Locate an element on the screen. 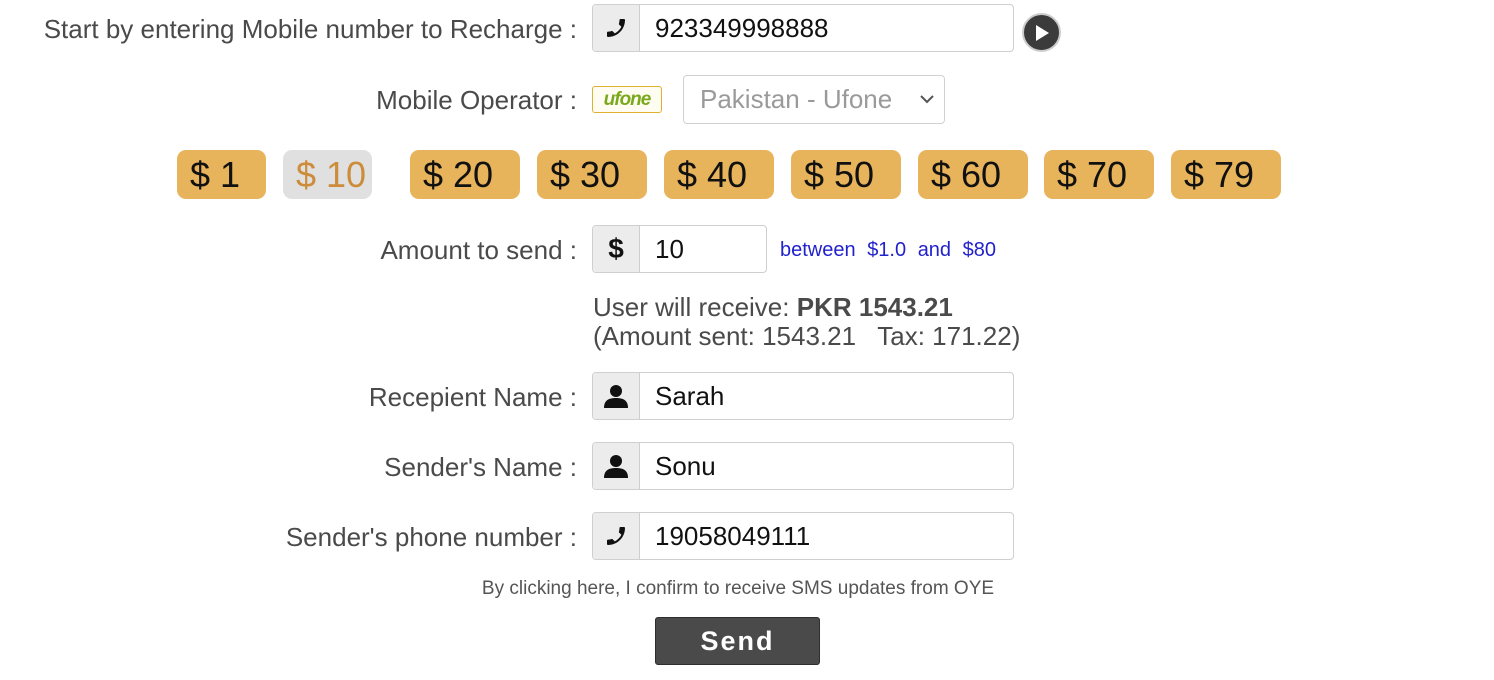 The image size is (1494, 680). recipient-name-input: Sarah is located at coordinates (826, 396).